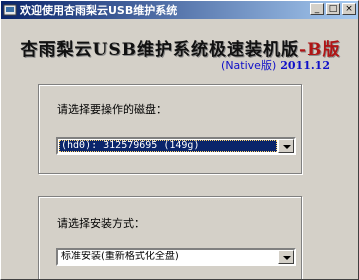  I want to click on install-mode-value: 标准安装(重新格式化全盘), so click(120, 256).